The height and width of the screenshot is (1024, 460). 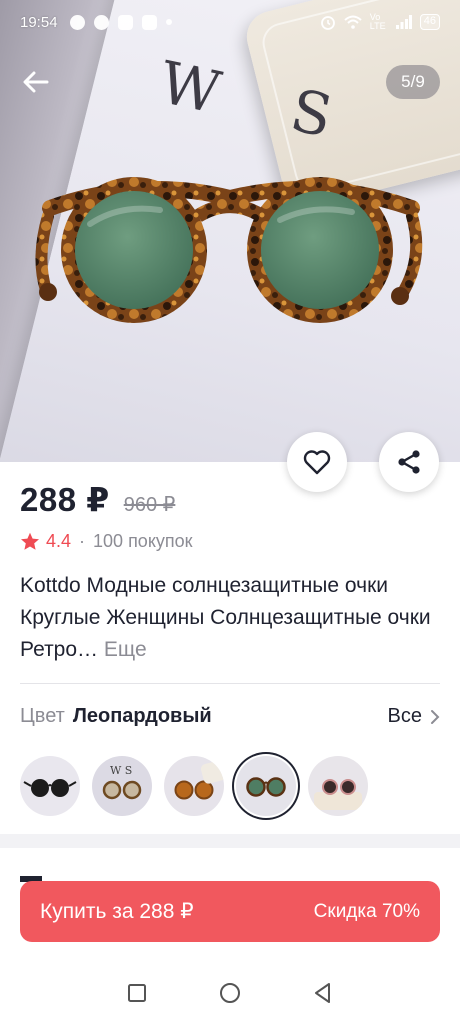 I want to click on share-button, so click(x=409, y=462).